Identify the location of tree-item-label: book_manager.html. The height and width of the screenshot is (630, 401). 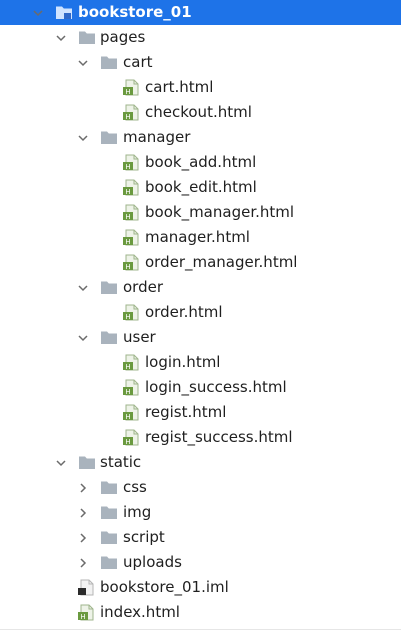
(220, 212).